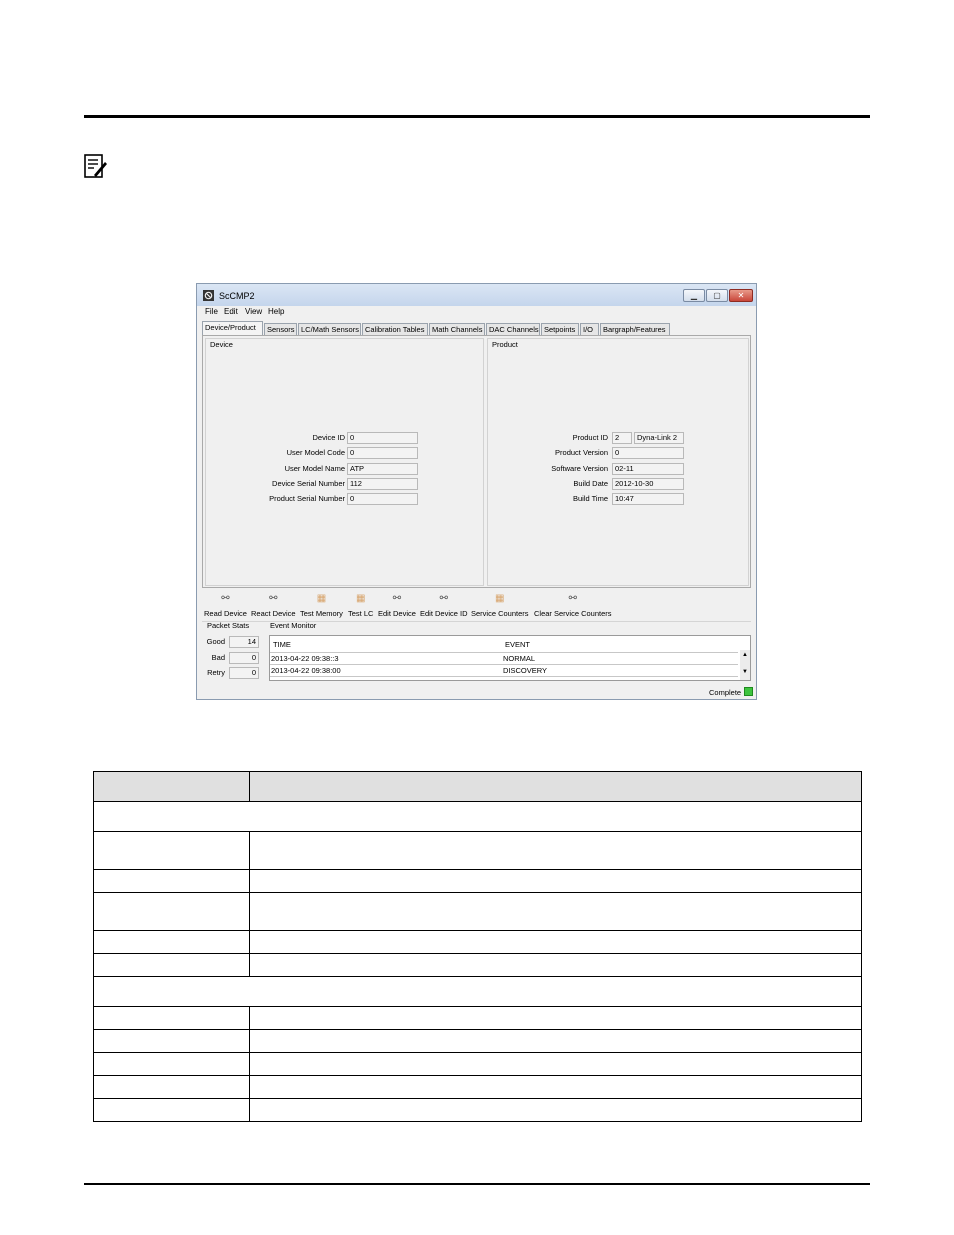 Image resolution: width=954 pixels, height=1235 pixels. What do you see at coordinates (648, 469) in the screenshot?
I see `software-version-field: 02-11` at bounding box center [648, 469].